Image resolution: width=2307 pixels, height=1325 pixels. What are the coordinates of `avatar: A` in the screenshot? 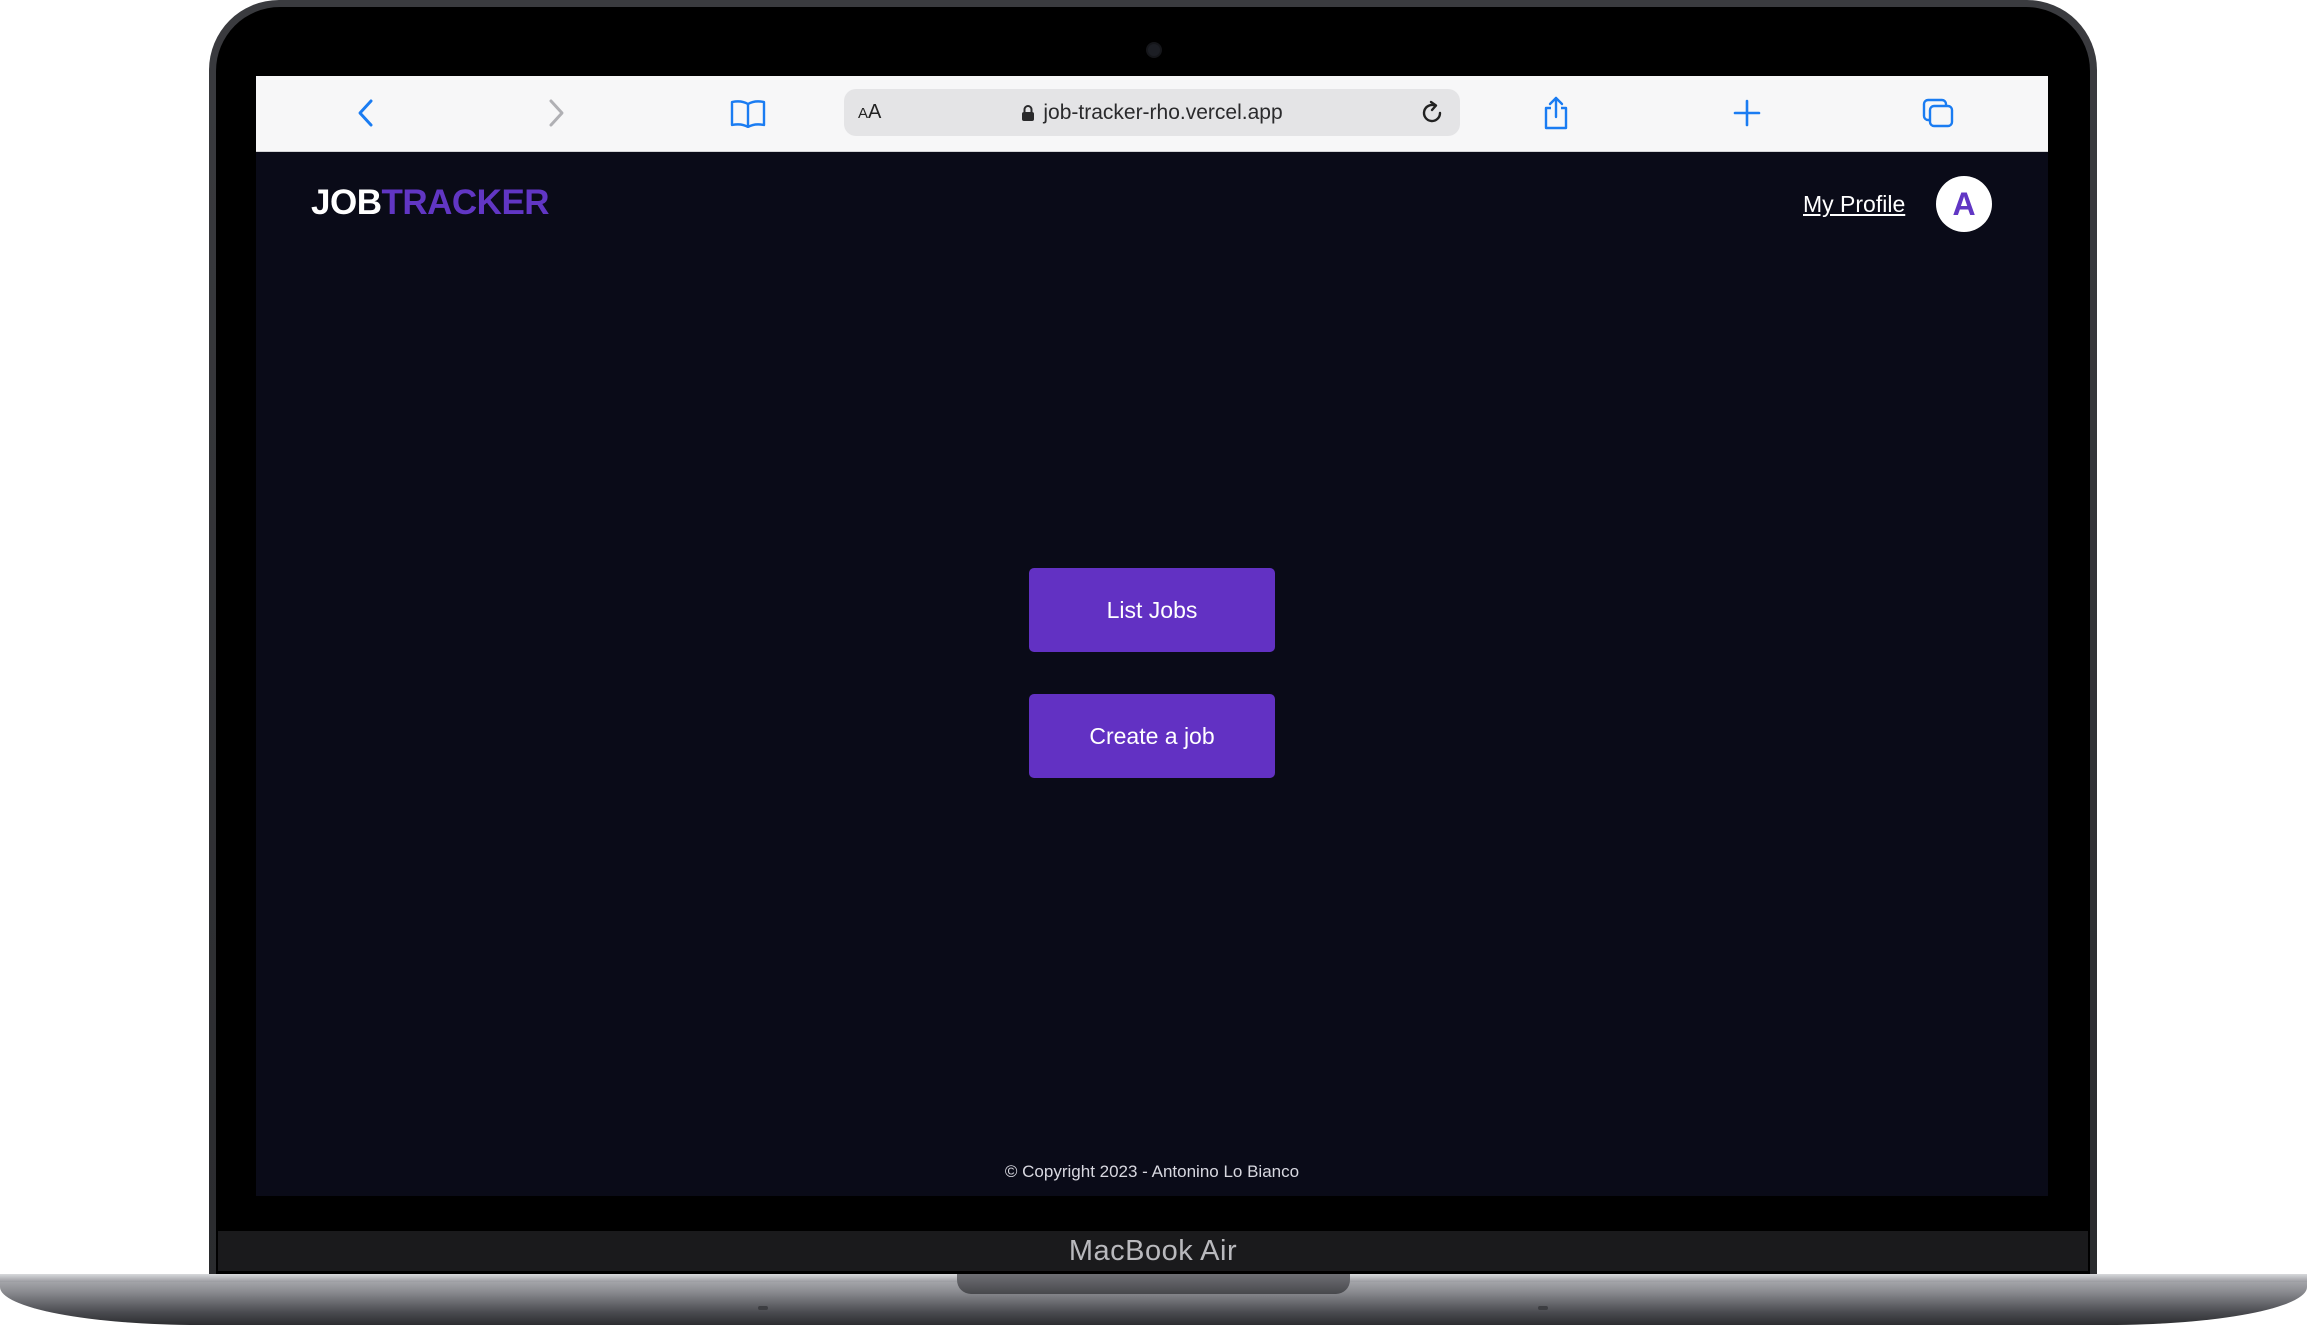 It's located at (1964, 204).